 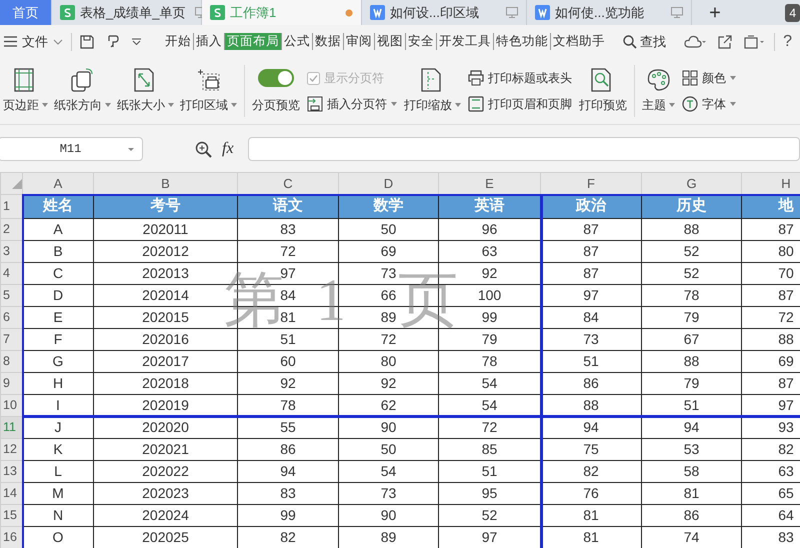 I want to click on row-header: 15, so click(x=11, y=515).